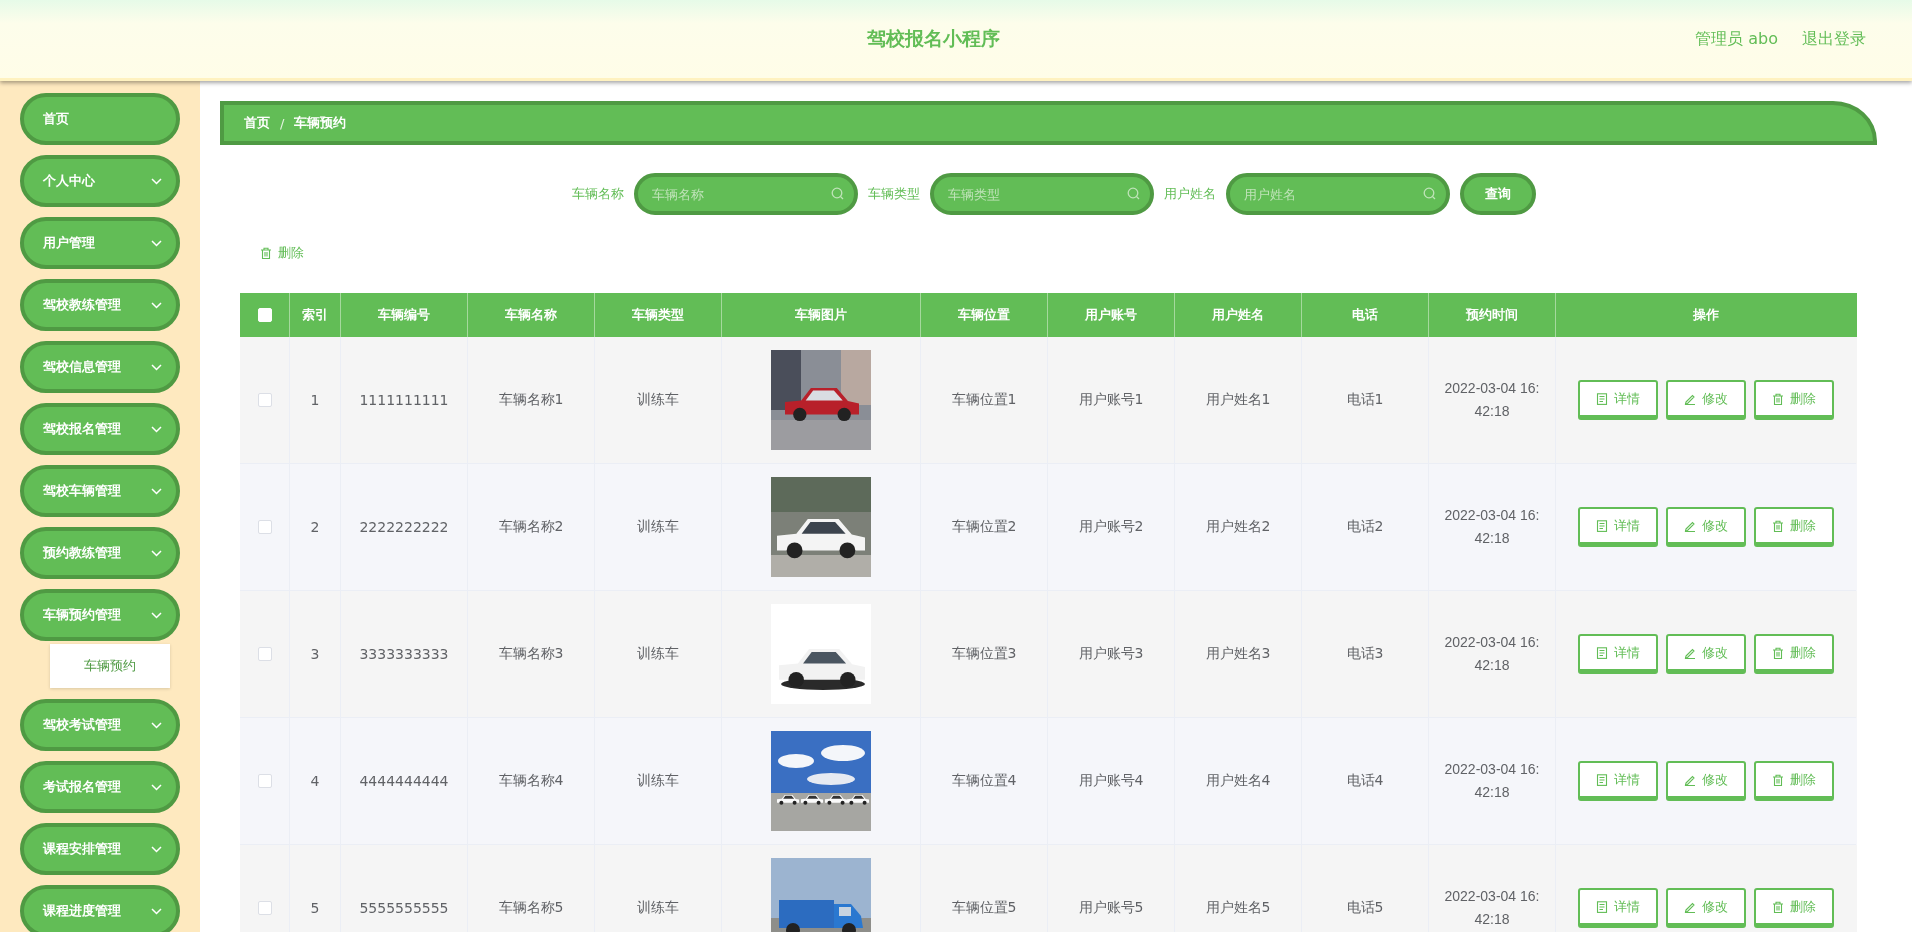 Image resolution: width=1912 pixels, height=932 pixels. What do you see at coordinates (100, 429) in the screenshot?
I see `sidebar-menu-item: 驾校报名管理` at bounding box center [100, 429].